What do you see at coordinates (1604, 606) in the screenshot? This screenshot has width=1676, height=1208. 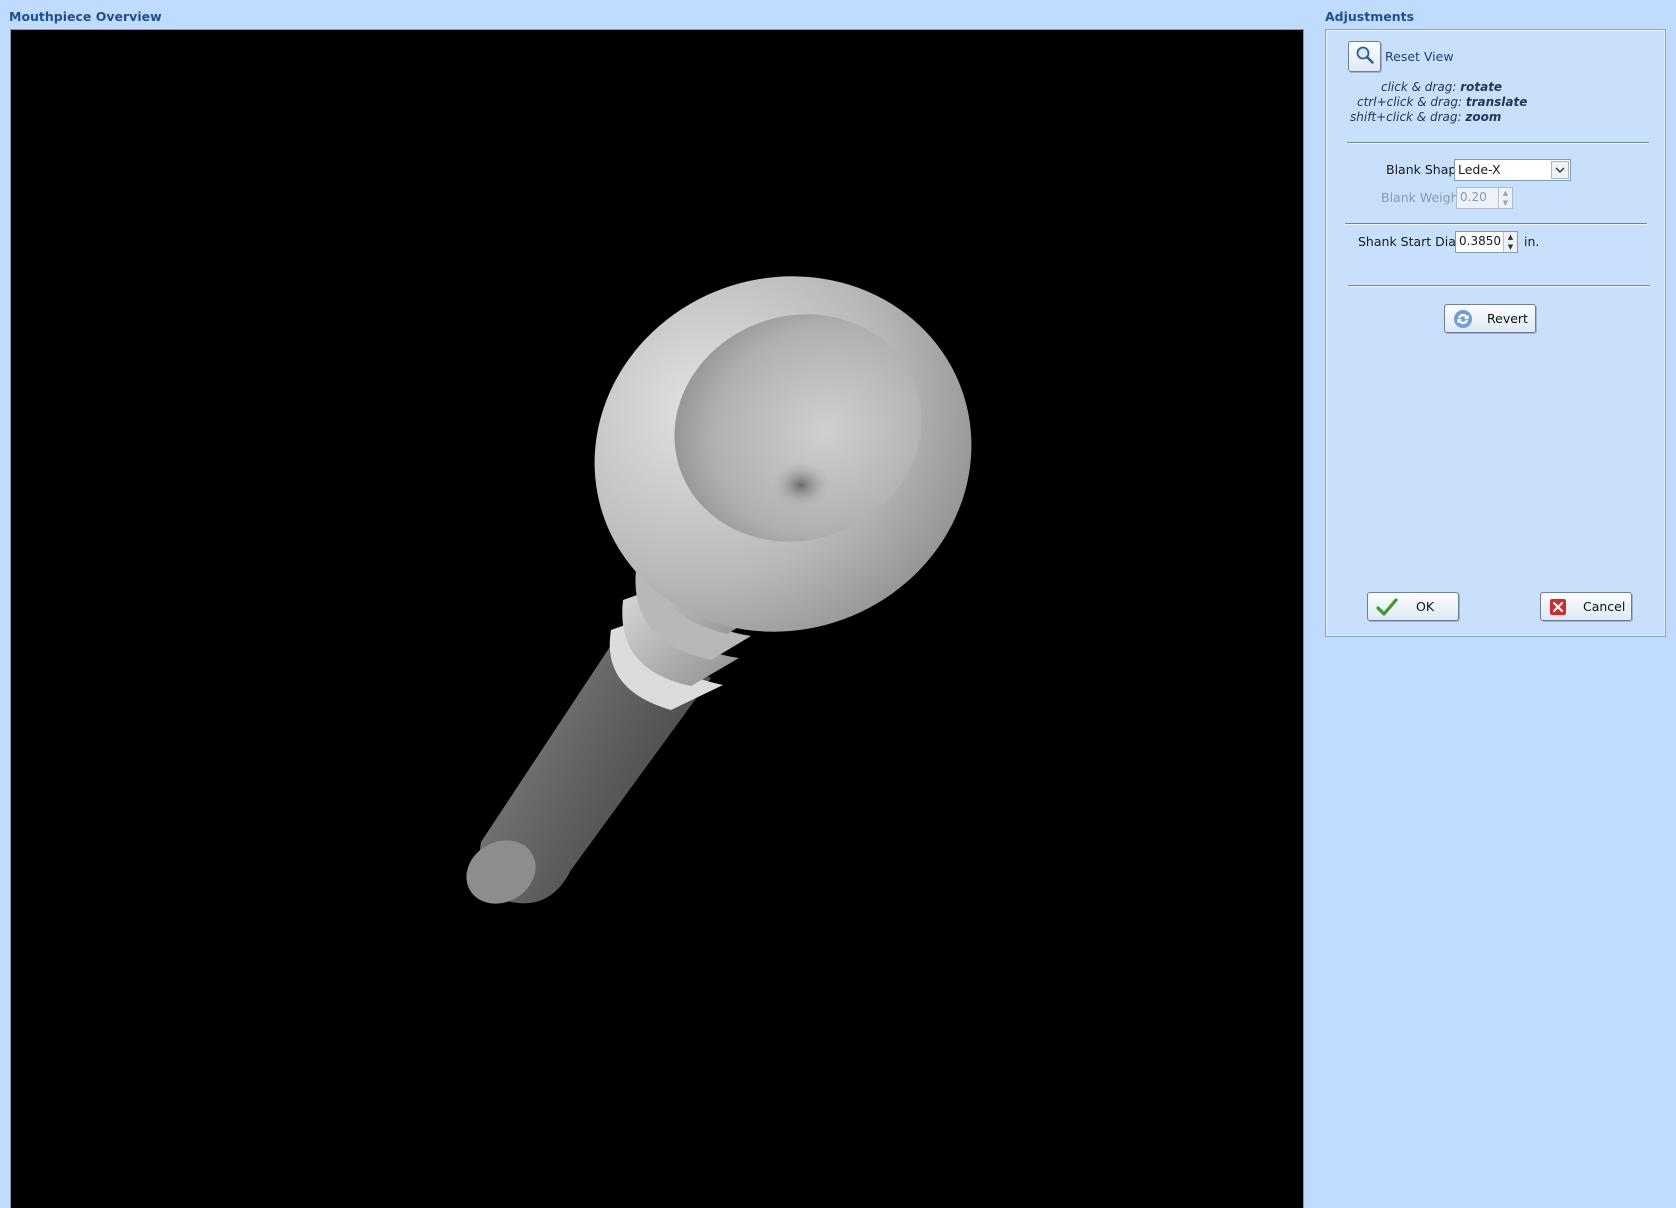 I see `cancel-label: Cancel` at bounding box center [1604, 606].